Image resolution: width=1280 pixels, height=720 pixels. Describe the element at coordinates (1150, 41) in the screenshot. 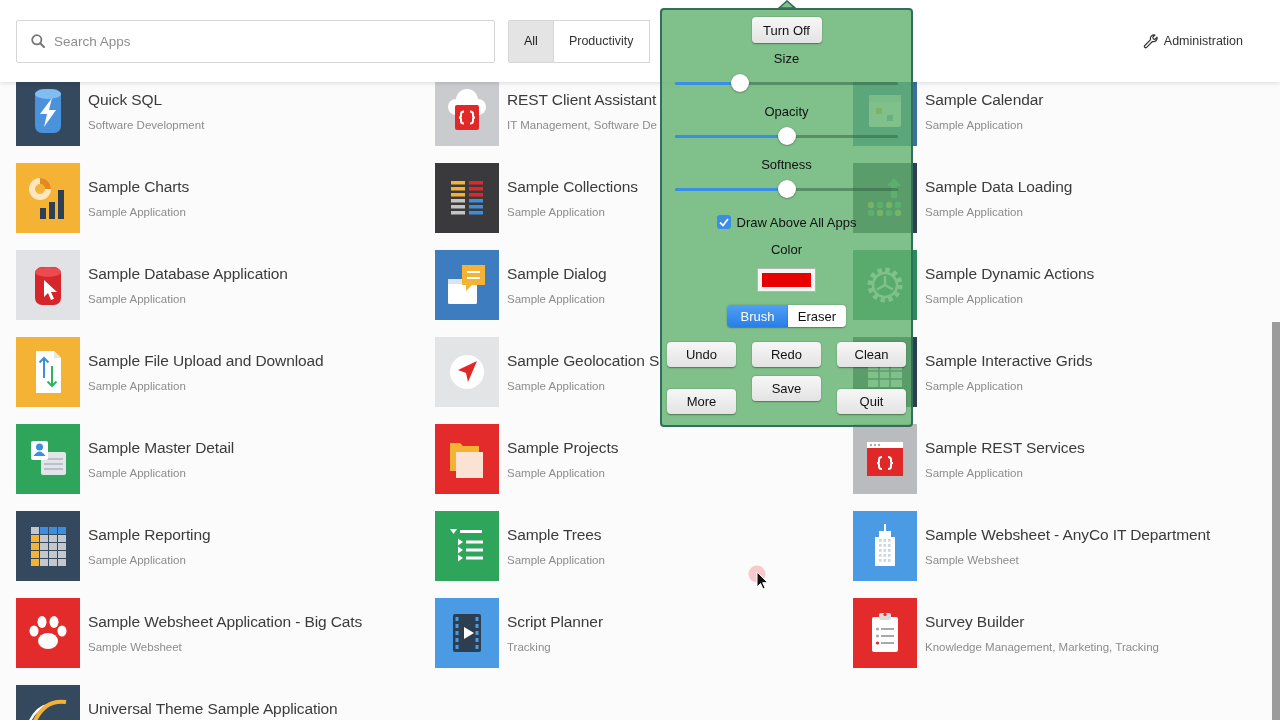

I see `wrench-icon` at that location.